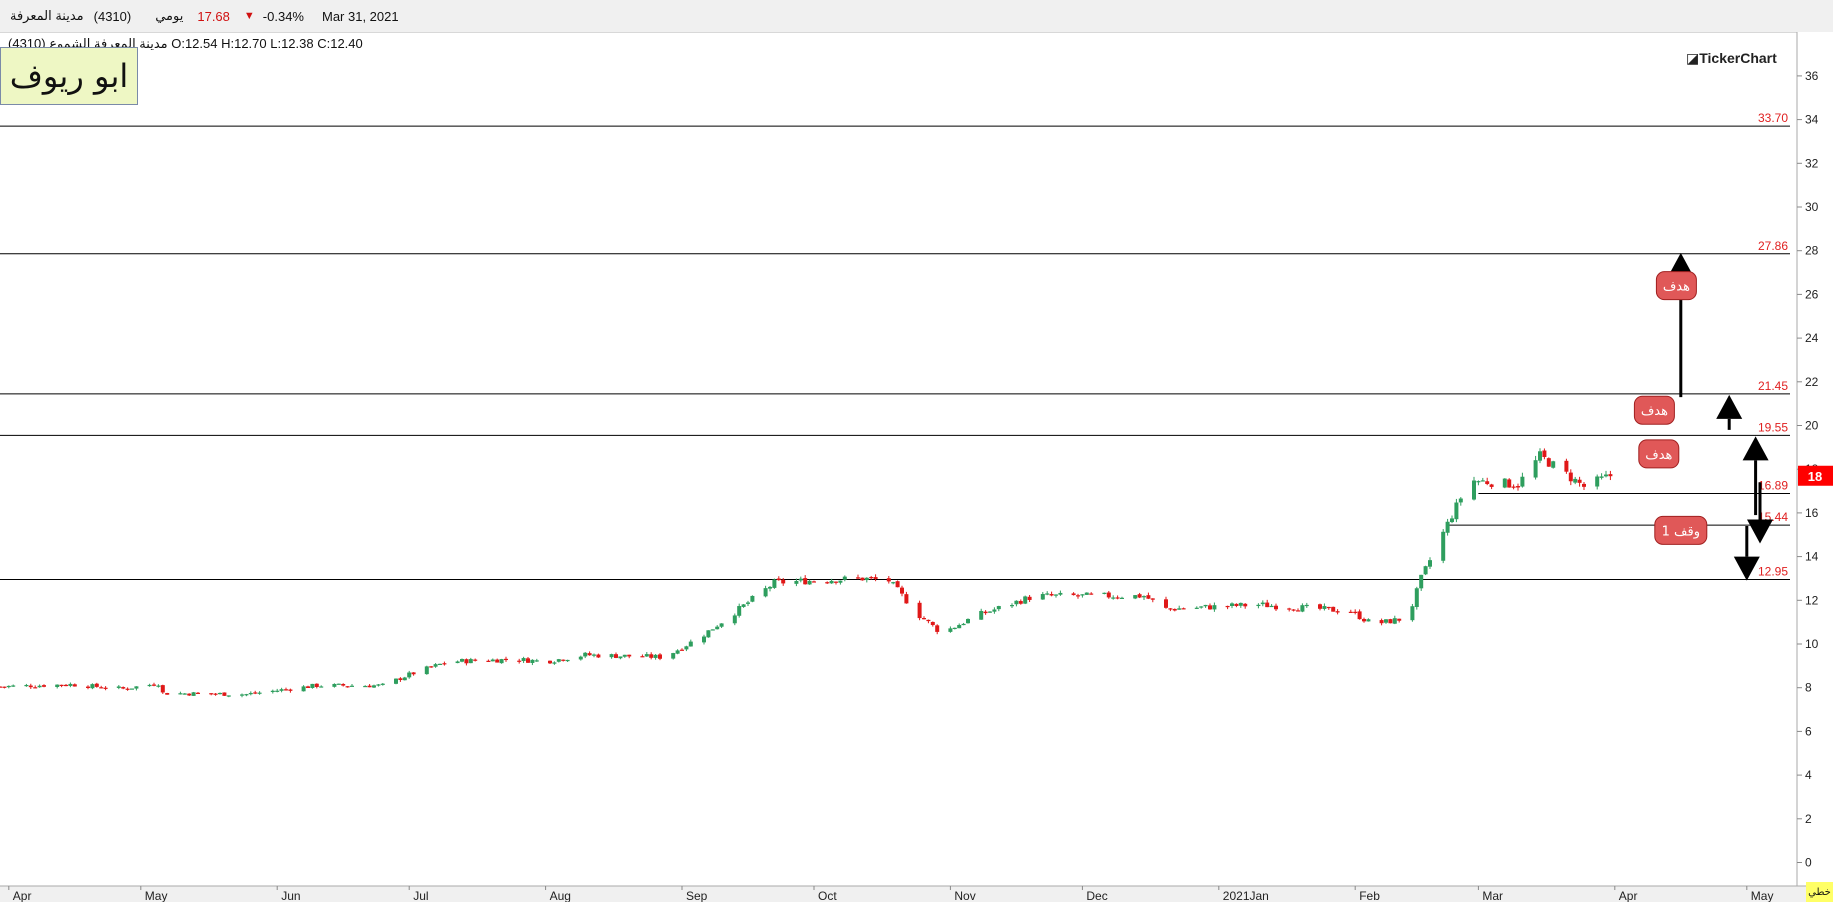  What do you see at coordinates (1492, 895) in the screenshot?
I see `x-tick-label: Mar` at bounding box center [1492, 895].